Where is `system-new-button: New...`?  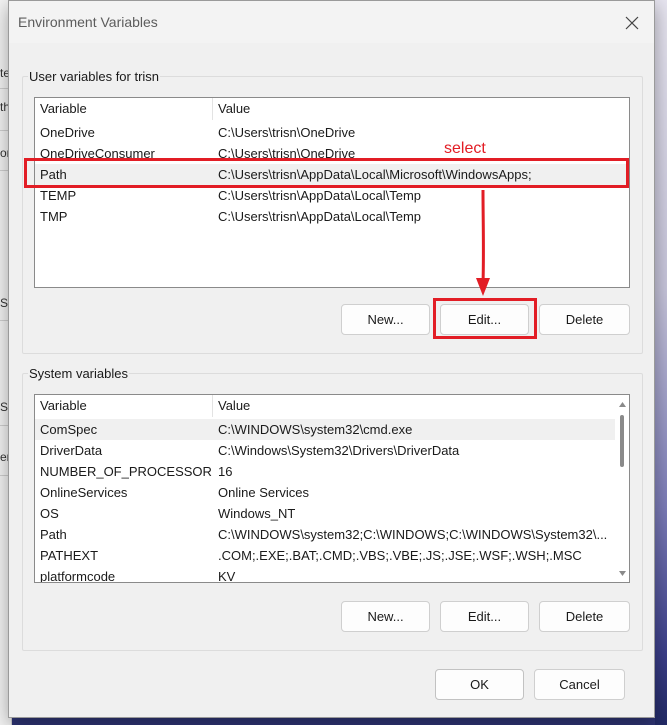 system-new-button: New... is located at coordinates (385, 616).